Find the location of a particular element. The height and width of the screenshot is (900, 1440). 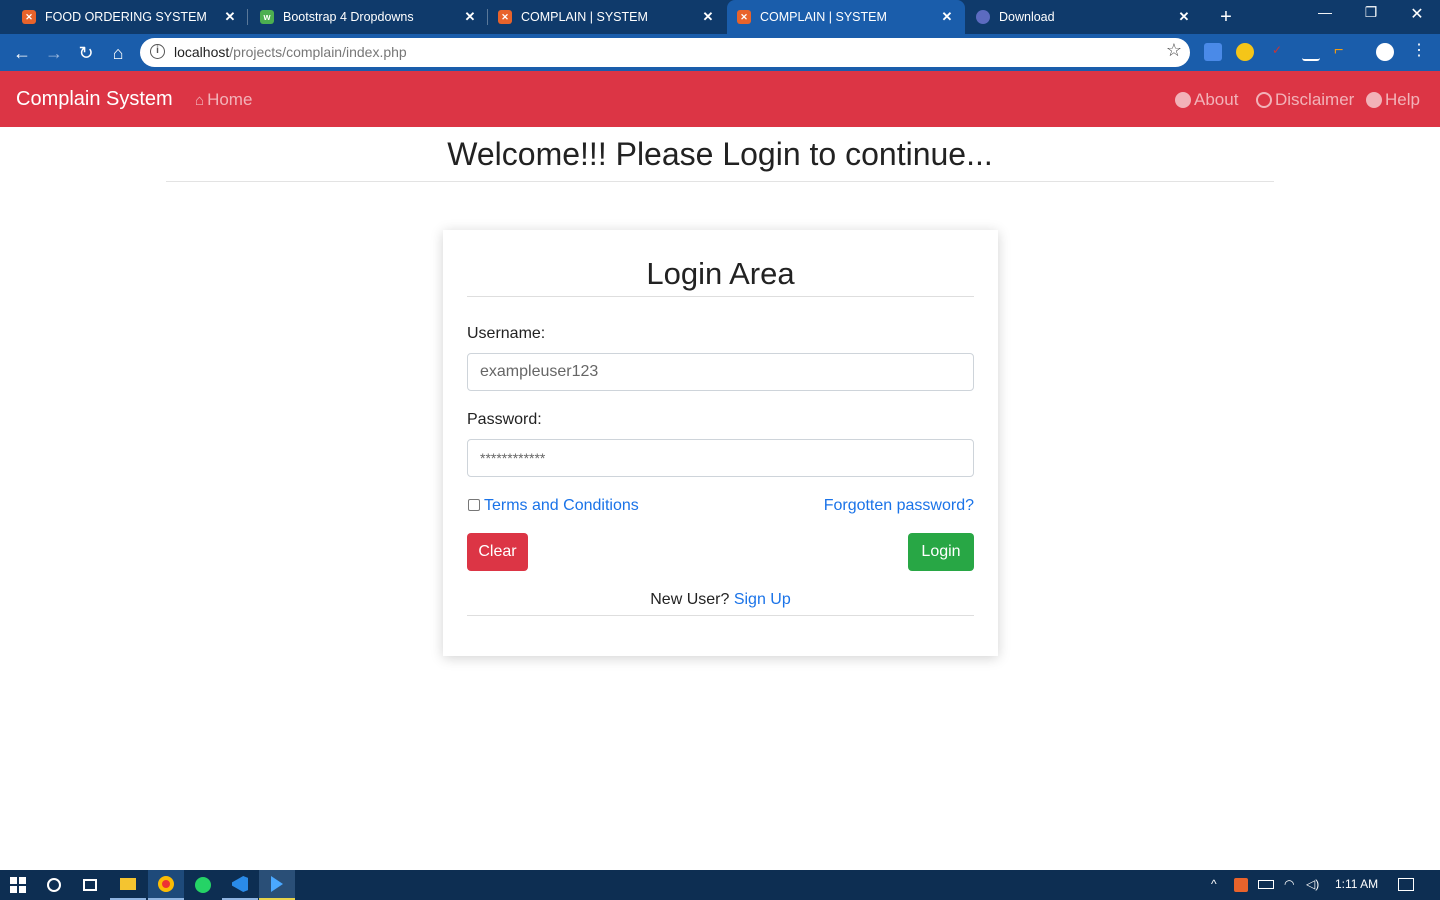

nav-help: Help is located at coordinates (1393, 100).